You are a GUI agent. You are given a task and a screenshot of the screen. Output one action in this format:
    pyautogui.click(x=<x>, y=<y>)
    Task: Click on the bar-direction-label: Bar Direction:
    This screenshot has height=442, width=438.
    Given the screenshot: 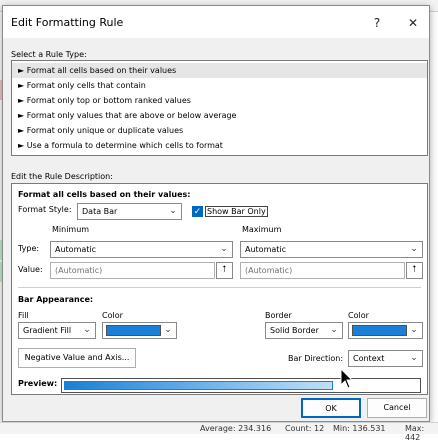 What is the action you would take?
    pyautogui.click(x=316, y=358)
    